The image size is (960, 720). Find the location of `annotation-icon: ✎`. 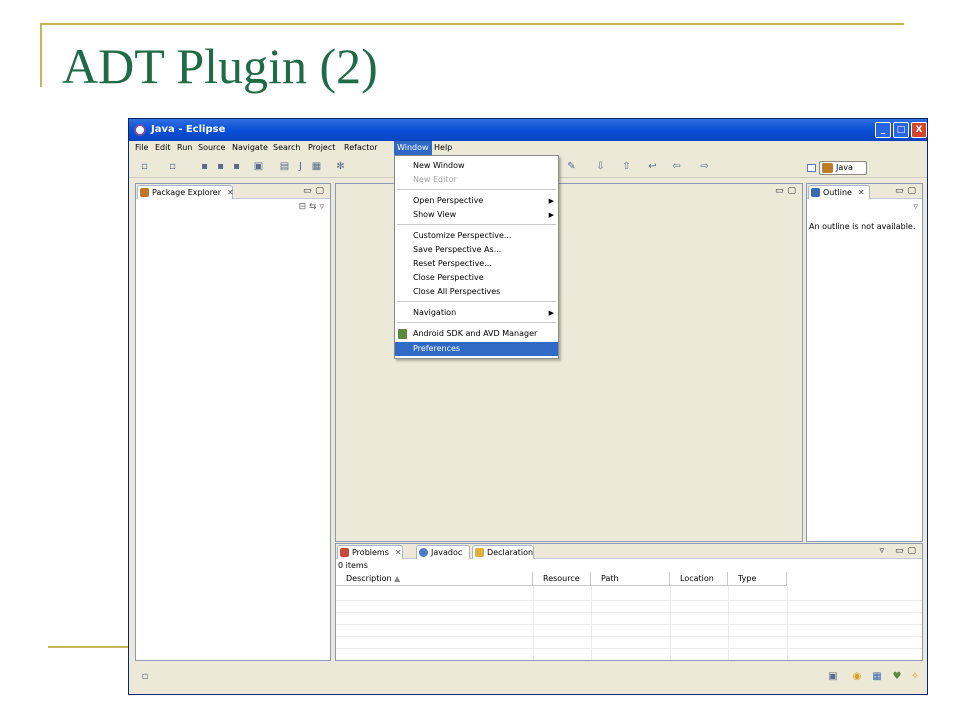

annotation-icon: ✎ is located at coordinates (571, 166).